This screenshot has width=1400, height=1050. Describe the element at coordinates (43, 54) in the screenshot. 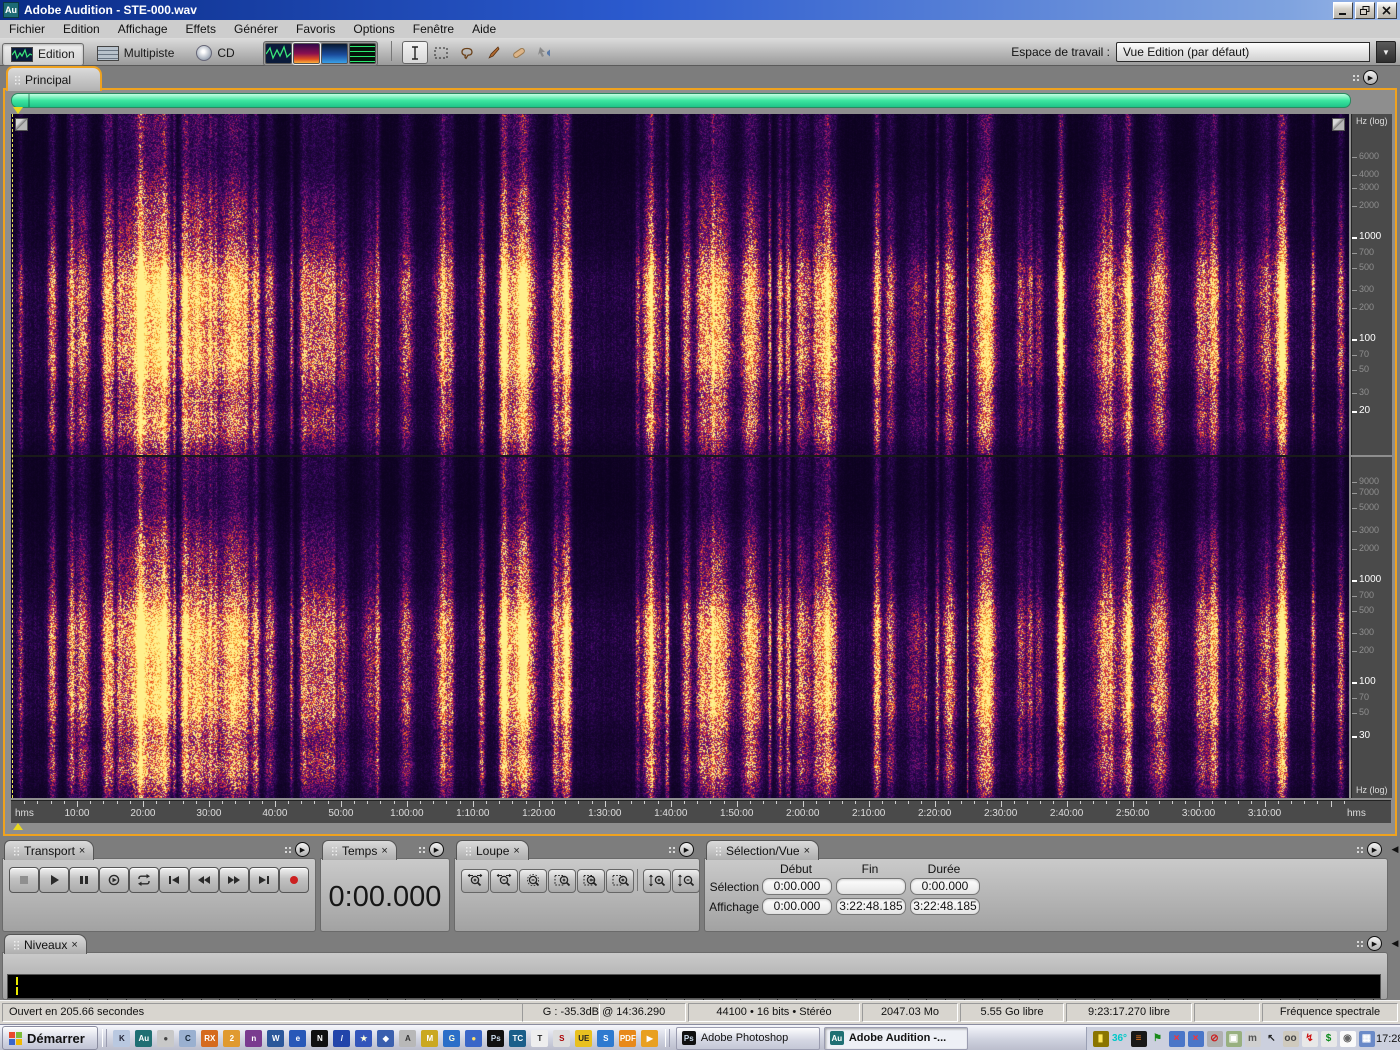

I see `edit-view-button: Edition` at that location.